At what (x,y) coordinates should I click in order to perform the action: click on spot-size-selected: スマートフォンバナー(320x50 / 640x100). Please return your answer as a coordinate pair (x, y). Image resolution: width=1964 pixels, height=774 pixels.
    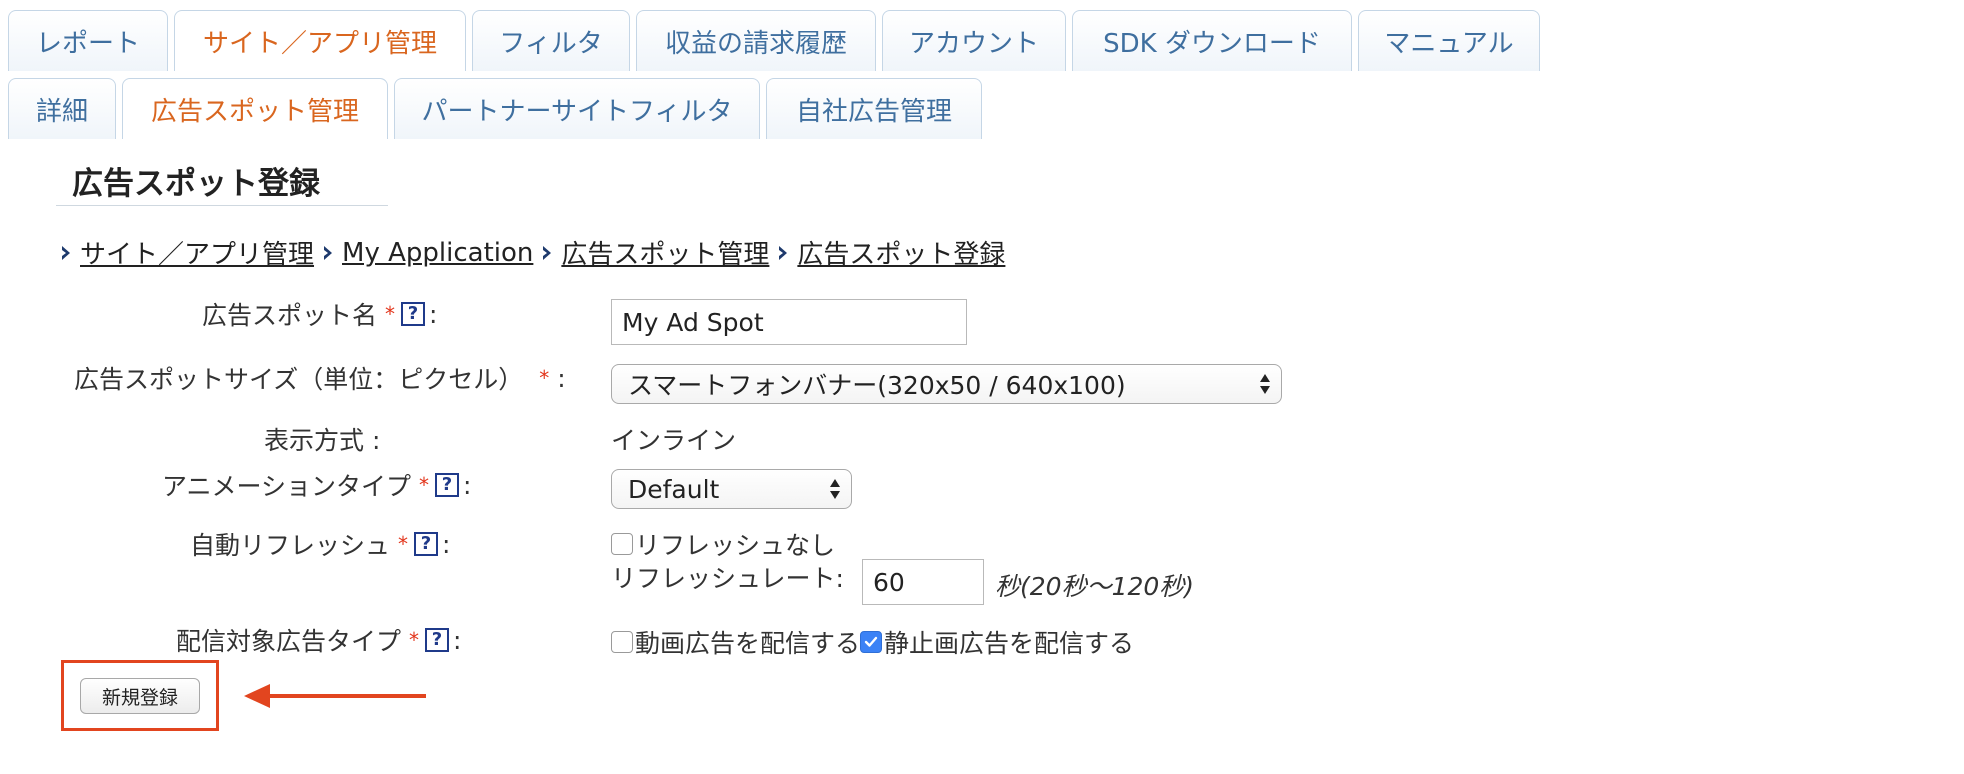
    Looking at the image, I should click on (877, 385).